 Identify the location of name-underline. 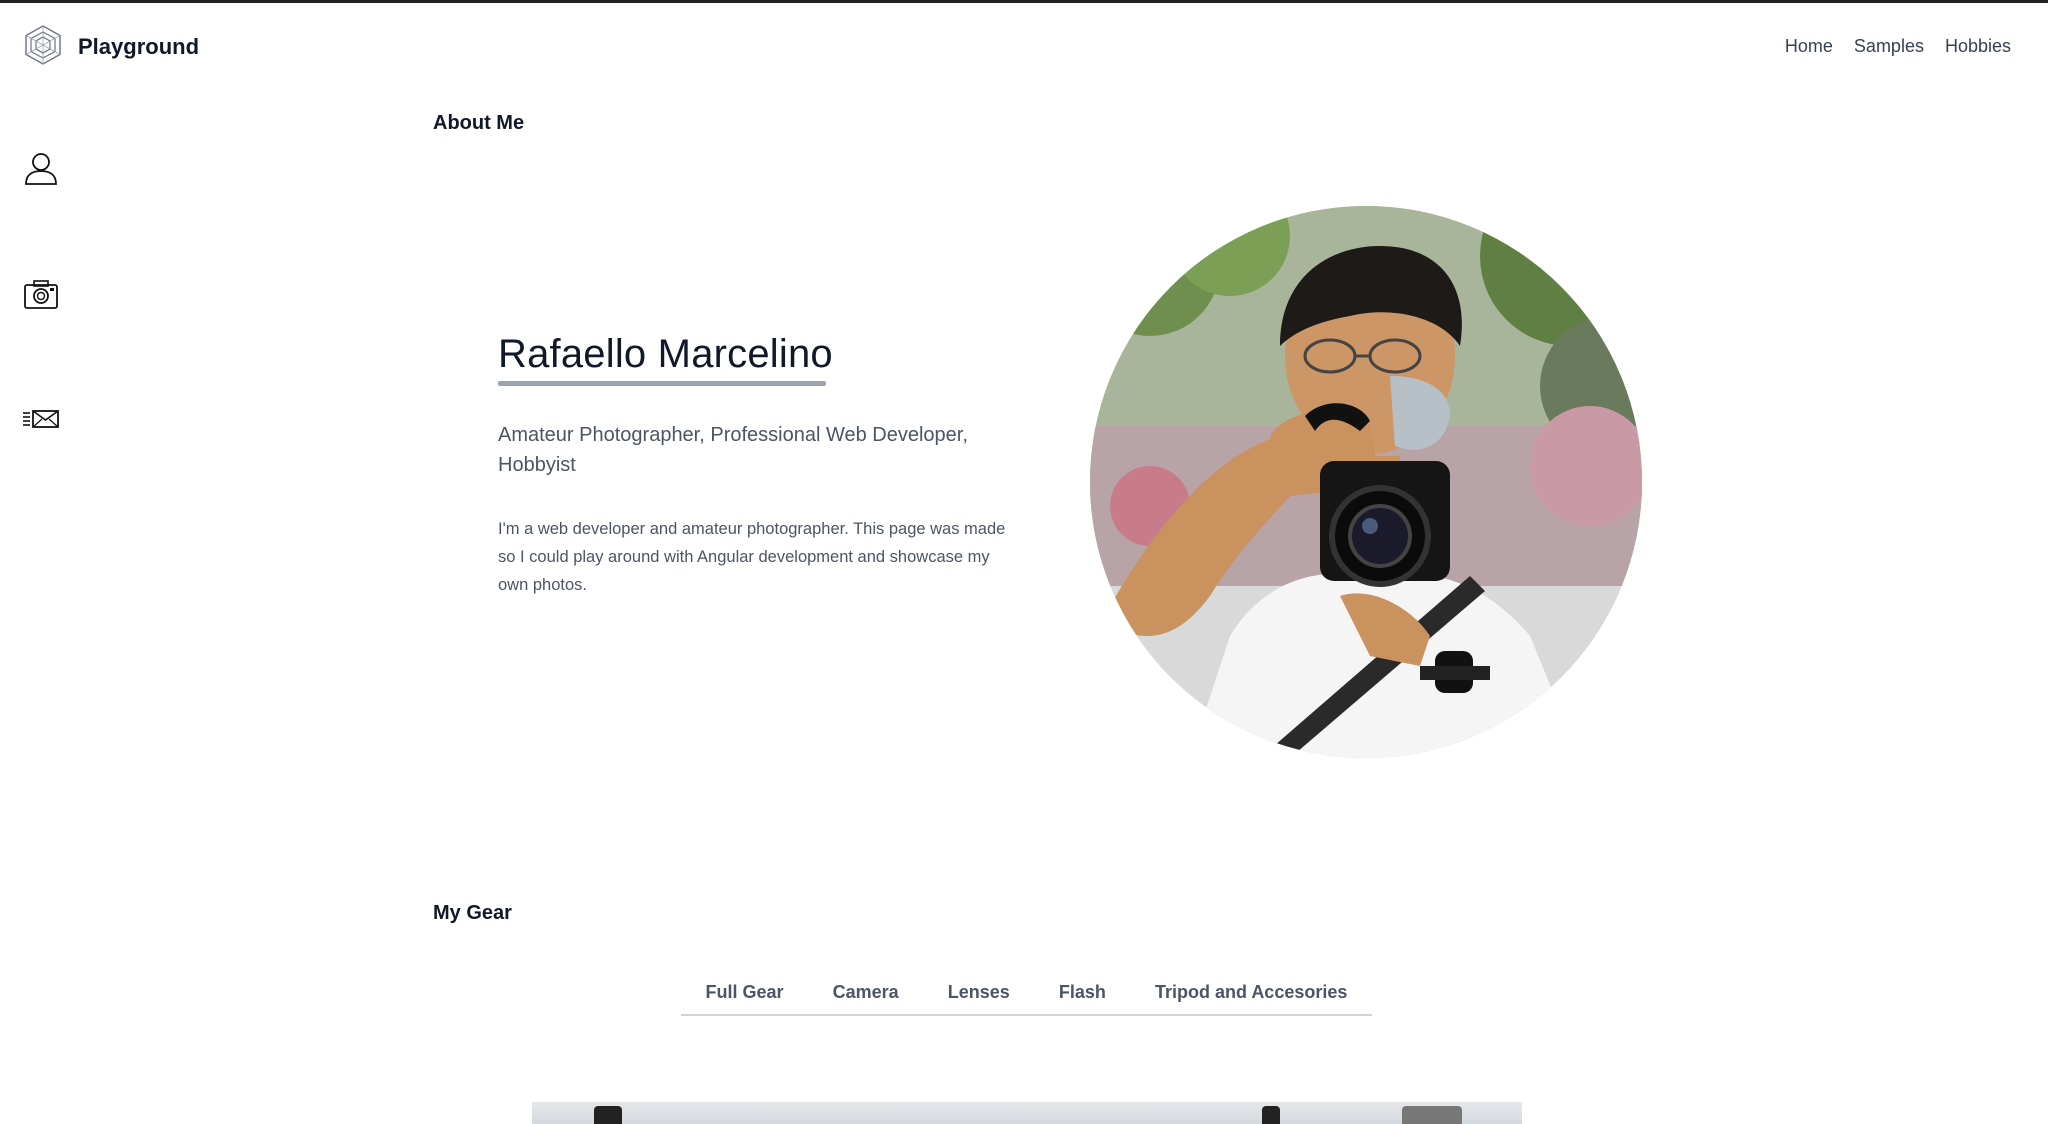
(662, 383).